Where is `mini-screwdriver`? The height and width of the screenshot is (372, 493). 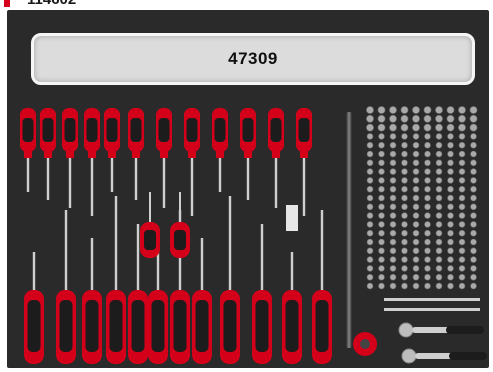 mini-screwdriver is located at coordinates (180, 225).